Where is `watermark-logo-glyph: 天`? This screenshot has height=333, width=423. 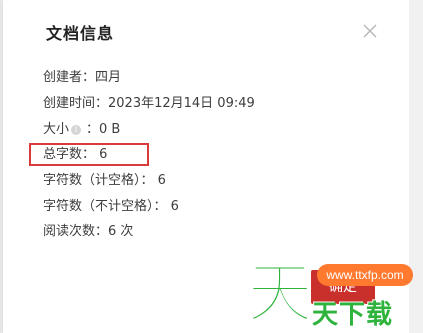 watermark-logo-glyph: 天 is located at coordinates (280, 291).